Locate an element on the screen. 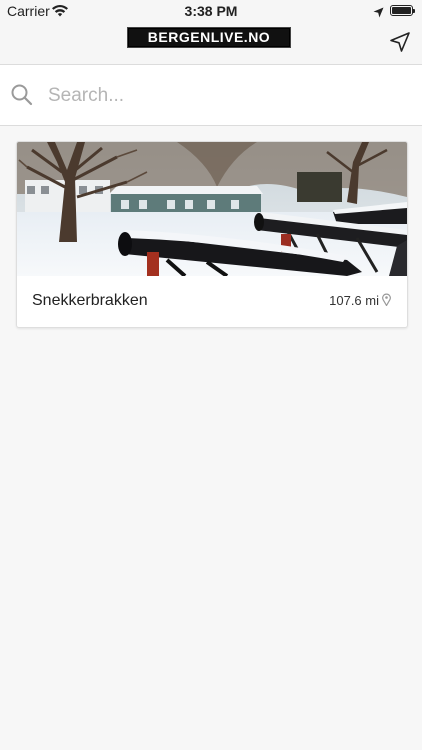  battery-icon is located at coordinates (402, 10).